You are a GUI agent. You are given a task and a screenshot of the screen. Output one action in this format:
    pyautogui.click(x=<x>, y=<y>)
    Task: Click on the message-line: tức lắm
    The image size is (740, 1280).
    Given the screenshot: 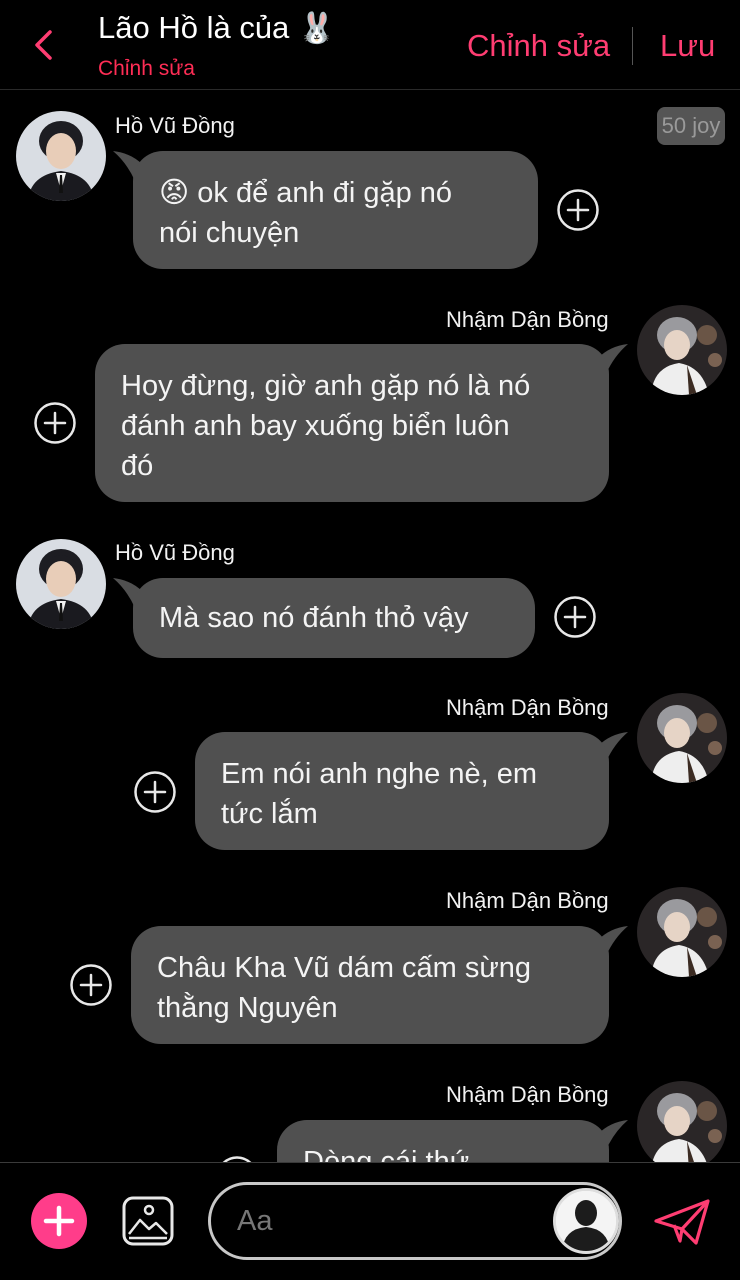 What is the action you would take?
    pyautogui.click(x=269, y=814)
    